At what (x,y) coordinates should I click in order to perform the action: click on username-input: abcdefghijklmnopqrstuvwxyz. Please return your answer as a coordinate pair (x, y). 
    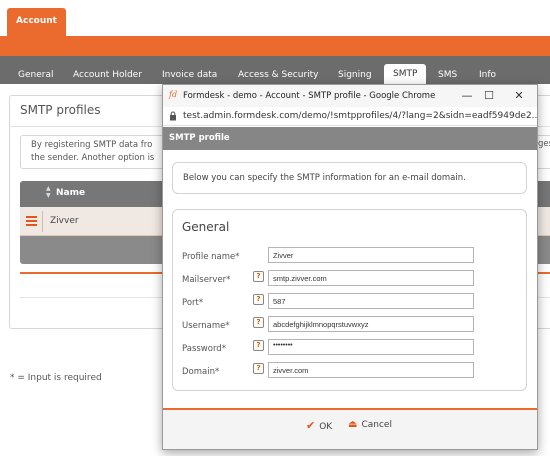
    Looking at the image, I should click on (371, 324).